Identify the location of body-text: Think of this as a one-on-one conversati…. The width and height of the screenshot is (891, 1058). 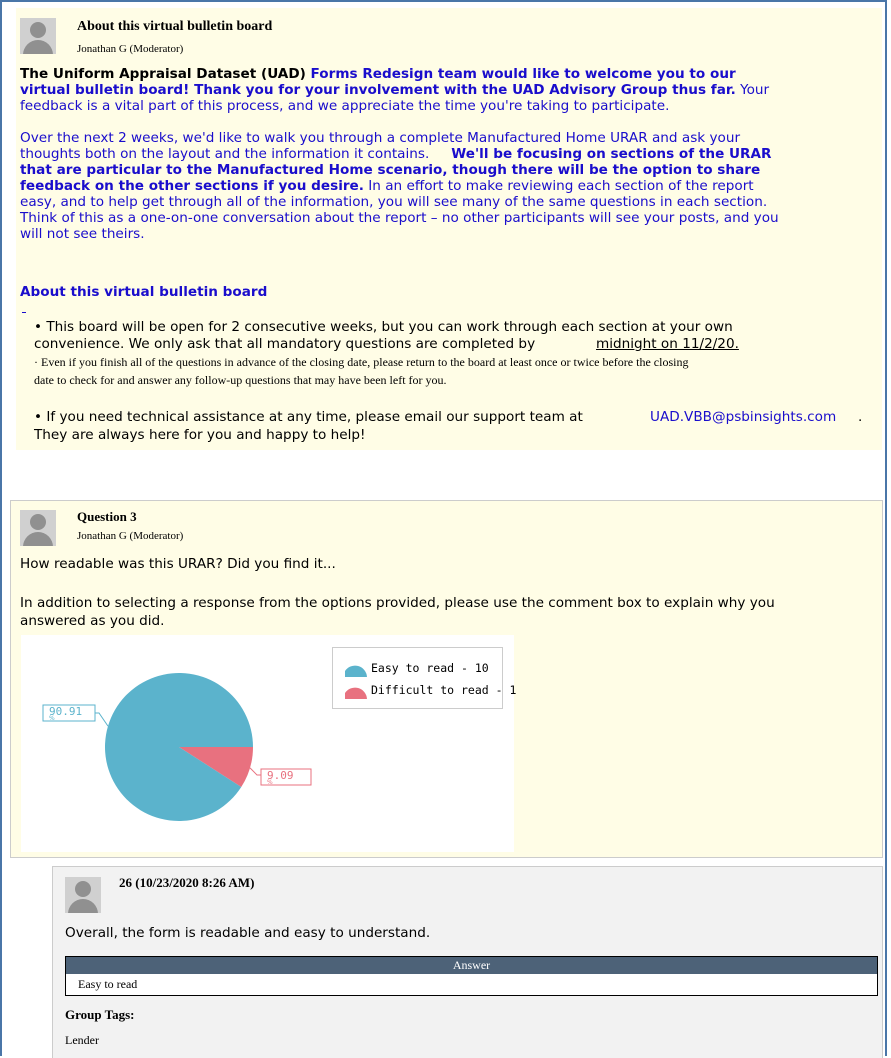
(399, 218).